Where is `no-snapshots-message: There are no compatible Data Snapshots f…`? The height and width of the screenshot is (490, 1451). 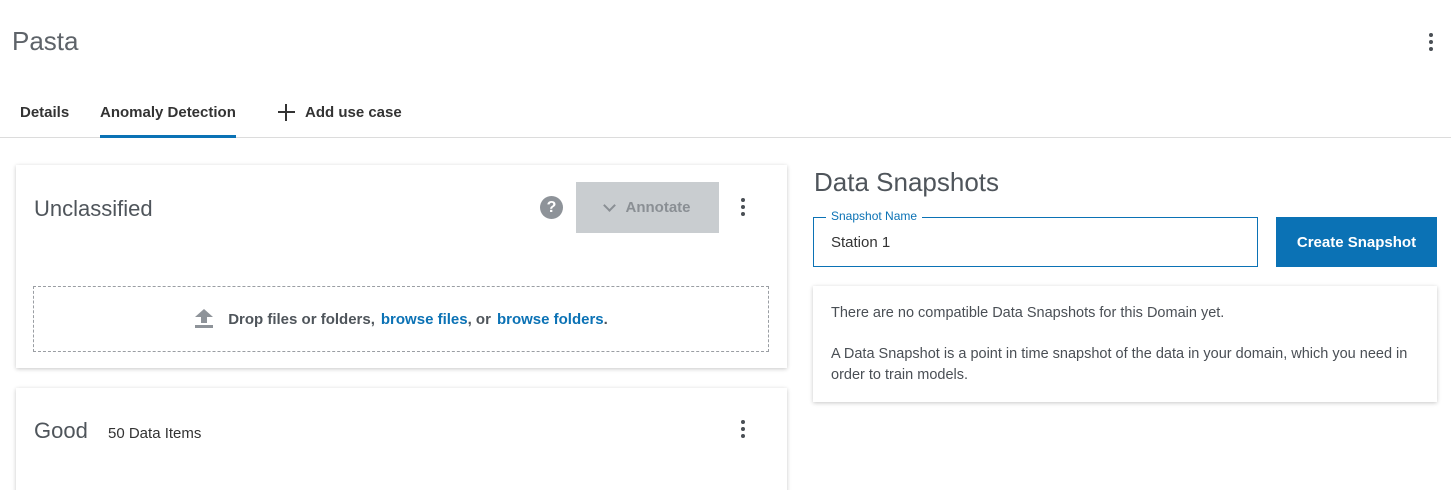 no-snapshots-message: There are no compatible Data Snapshots f… is located at coordinates (1028, 313).